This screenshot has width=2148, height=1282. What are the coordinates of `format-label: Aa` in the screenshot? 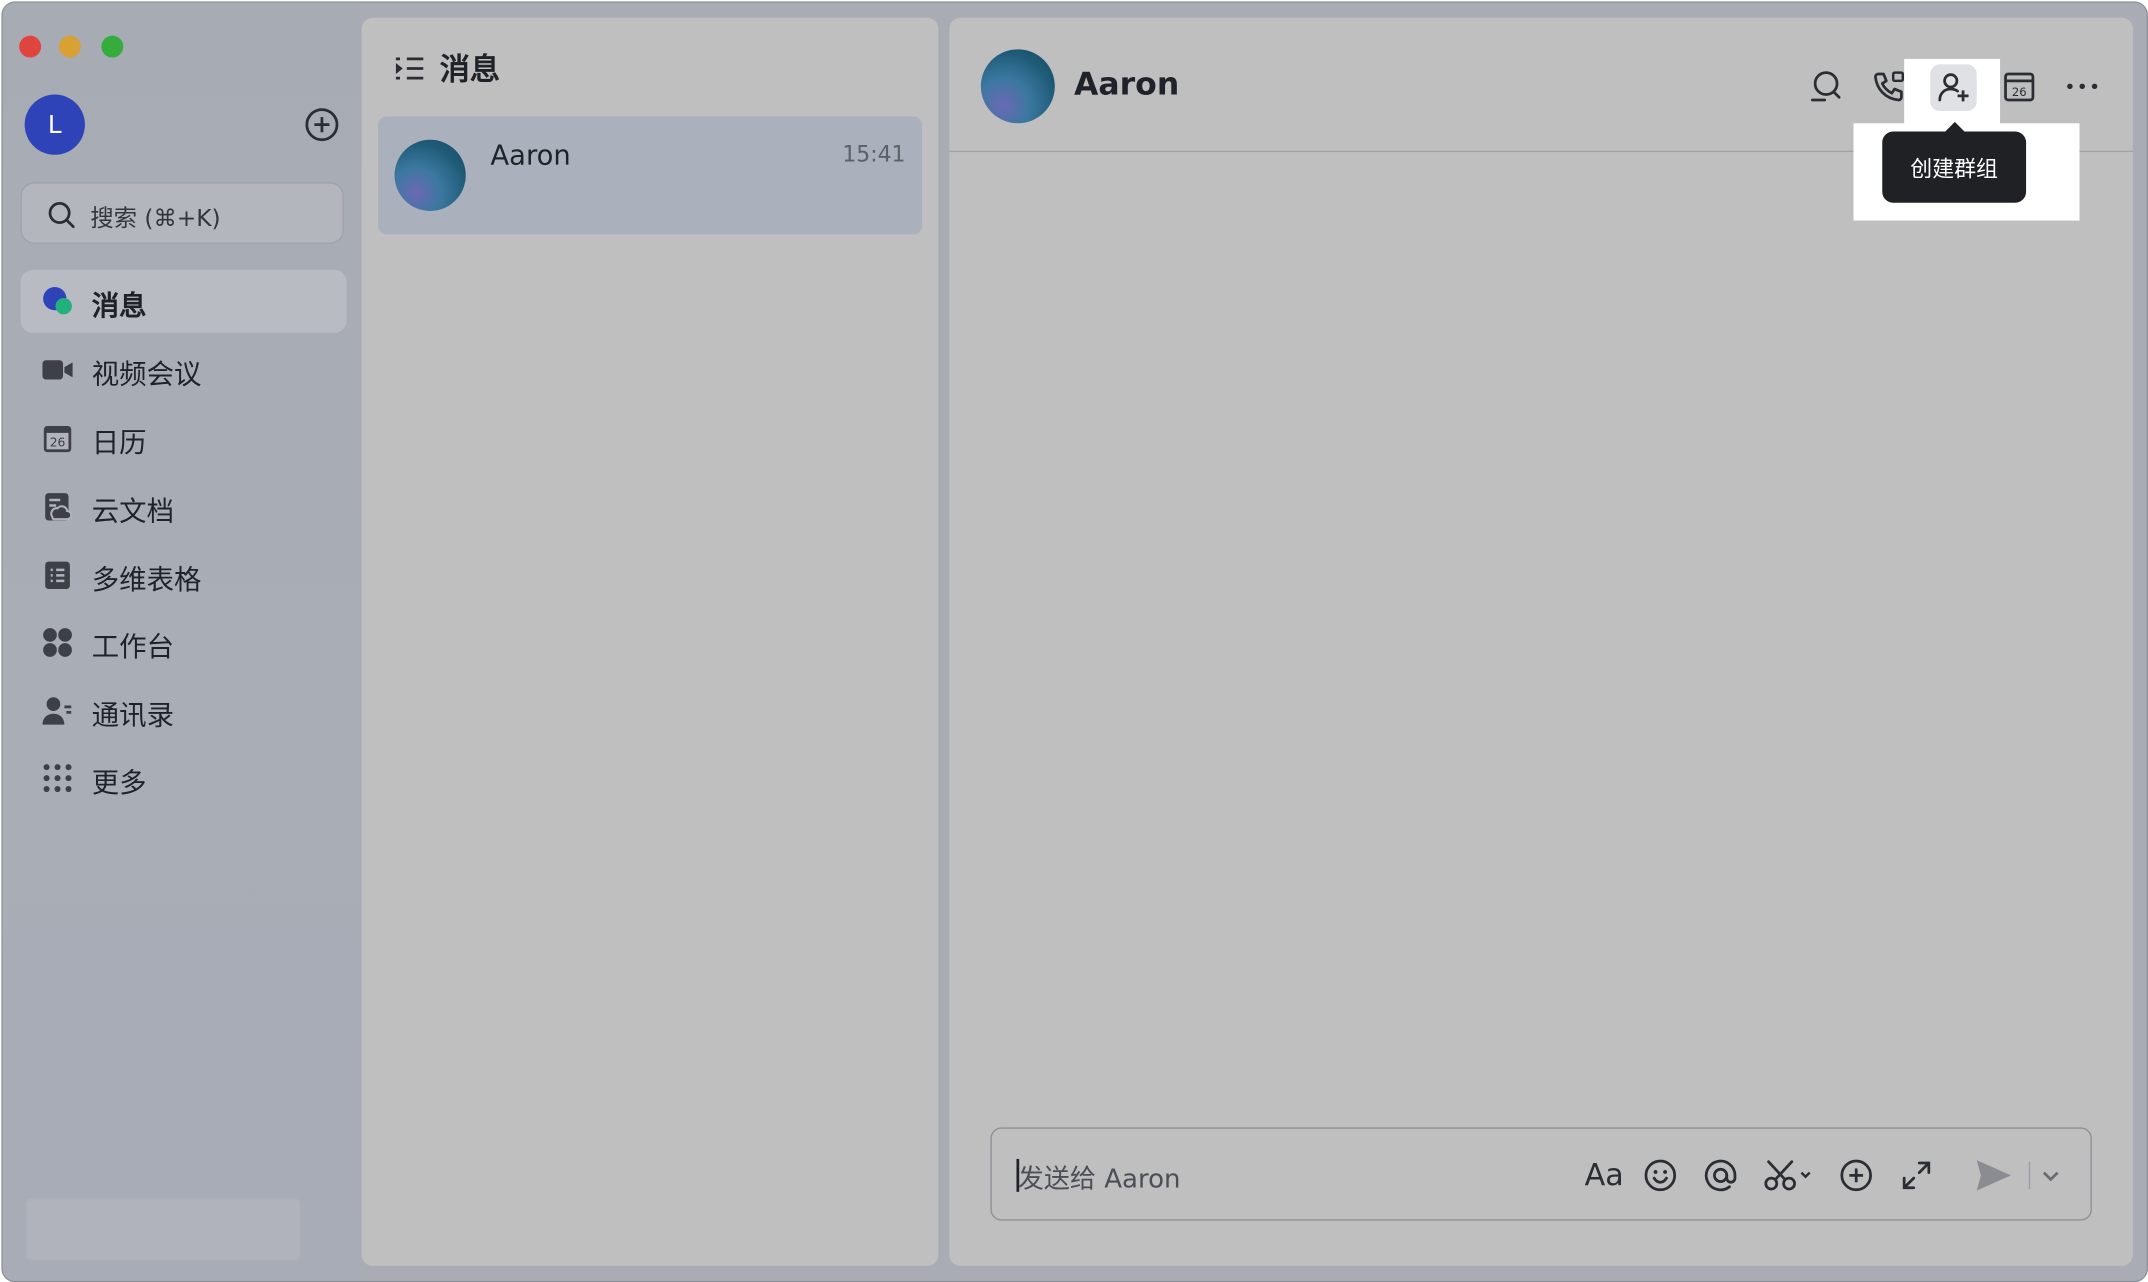 It's located at (1604, 1175).